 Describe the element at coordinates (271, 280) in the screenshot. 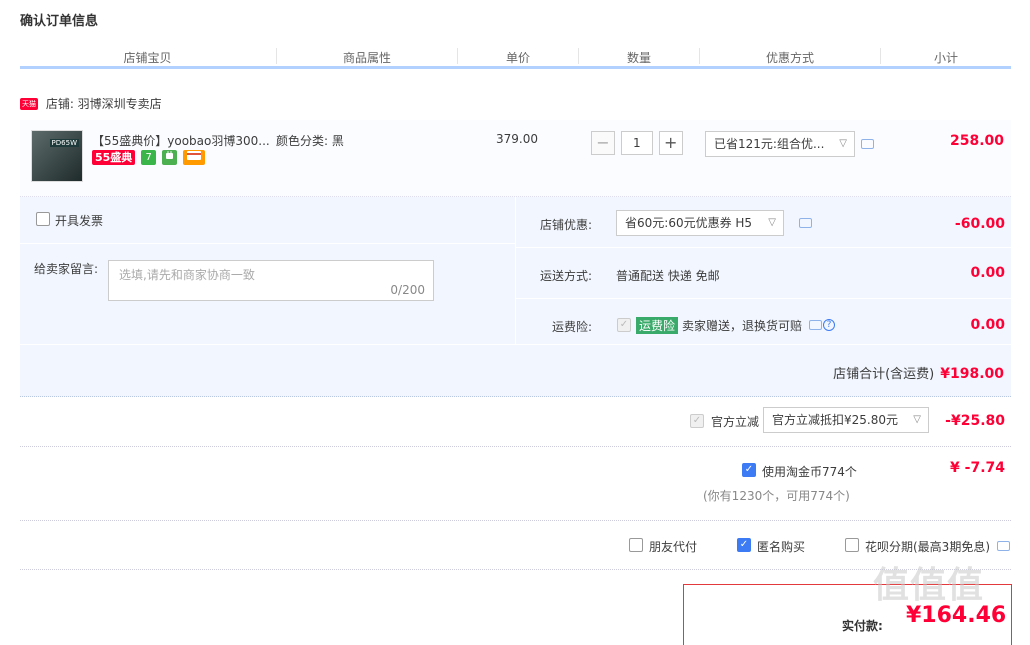

I see `message-textarea: 选填,请先和商家协商一致 0/200` at that location.